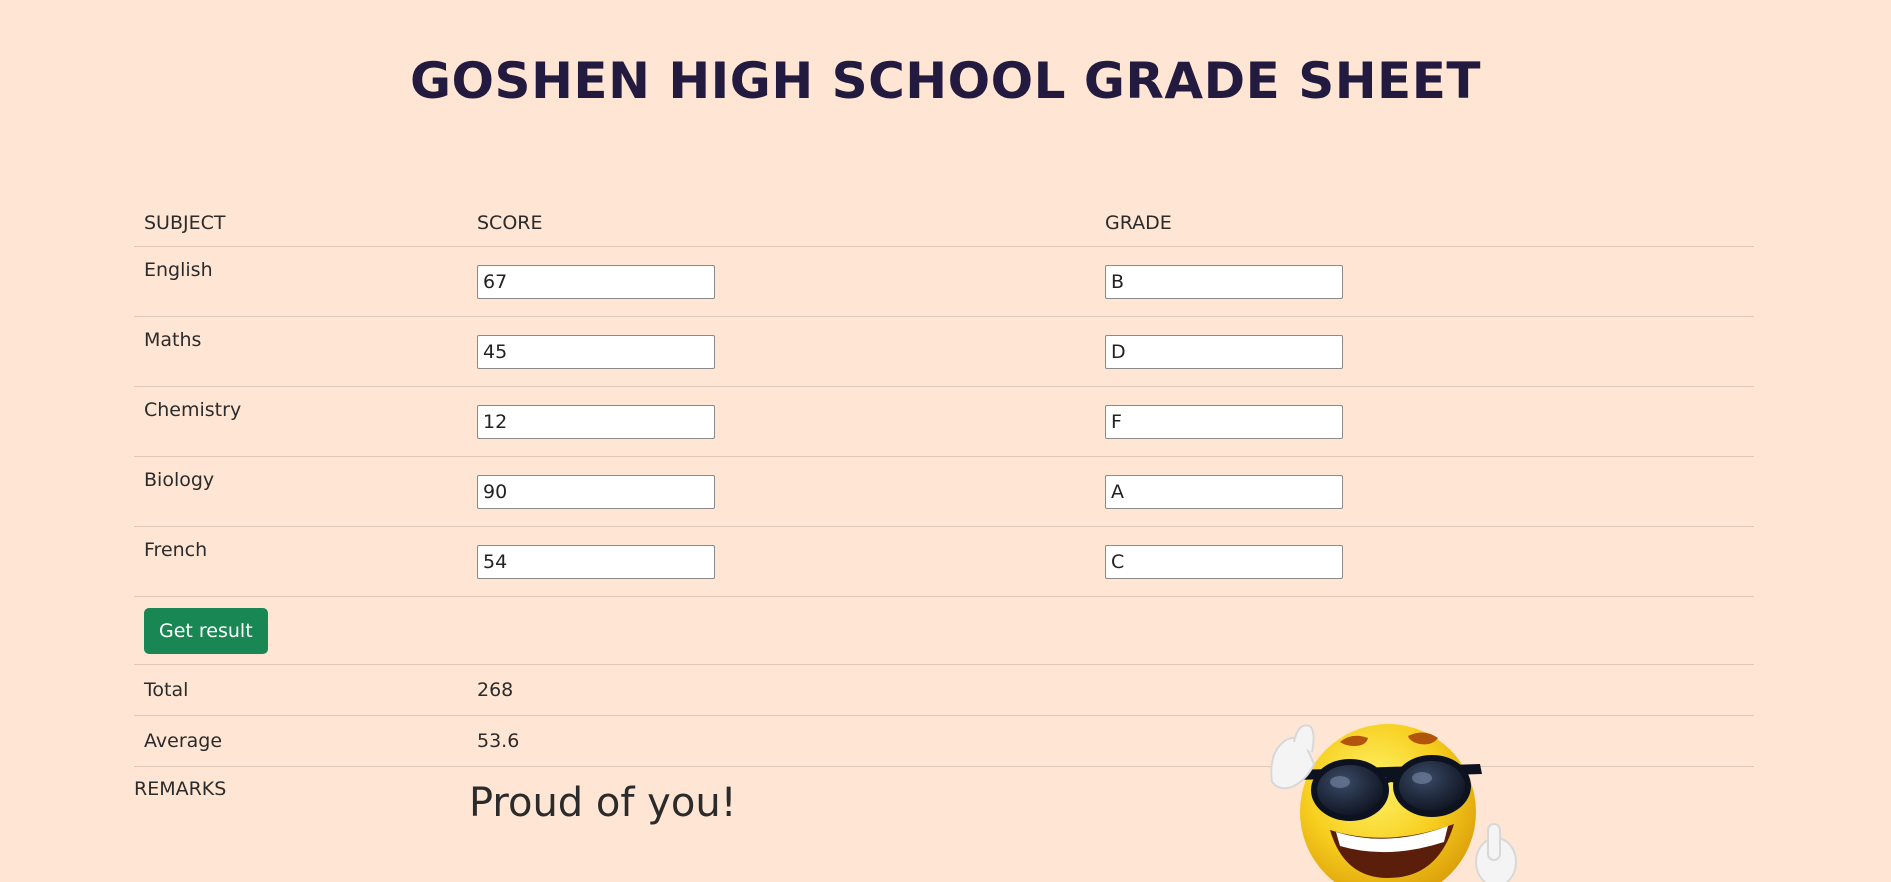 This screenshot has height=882, width=1891. I want to click on grade-field-chemistry, so click(1224, 421).